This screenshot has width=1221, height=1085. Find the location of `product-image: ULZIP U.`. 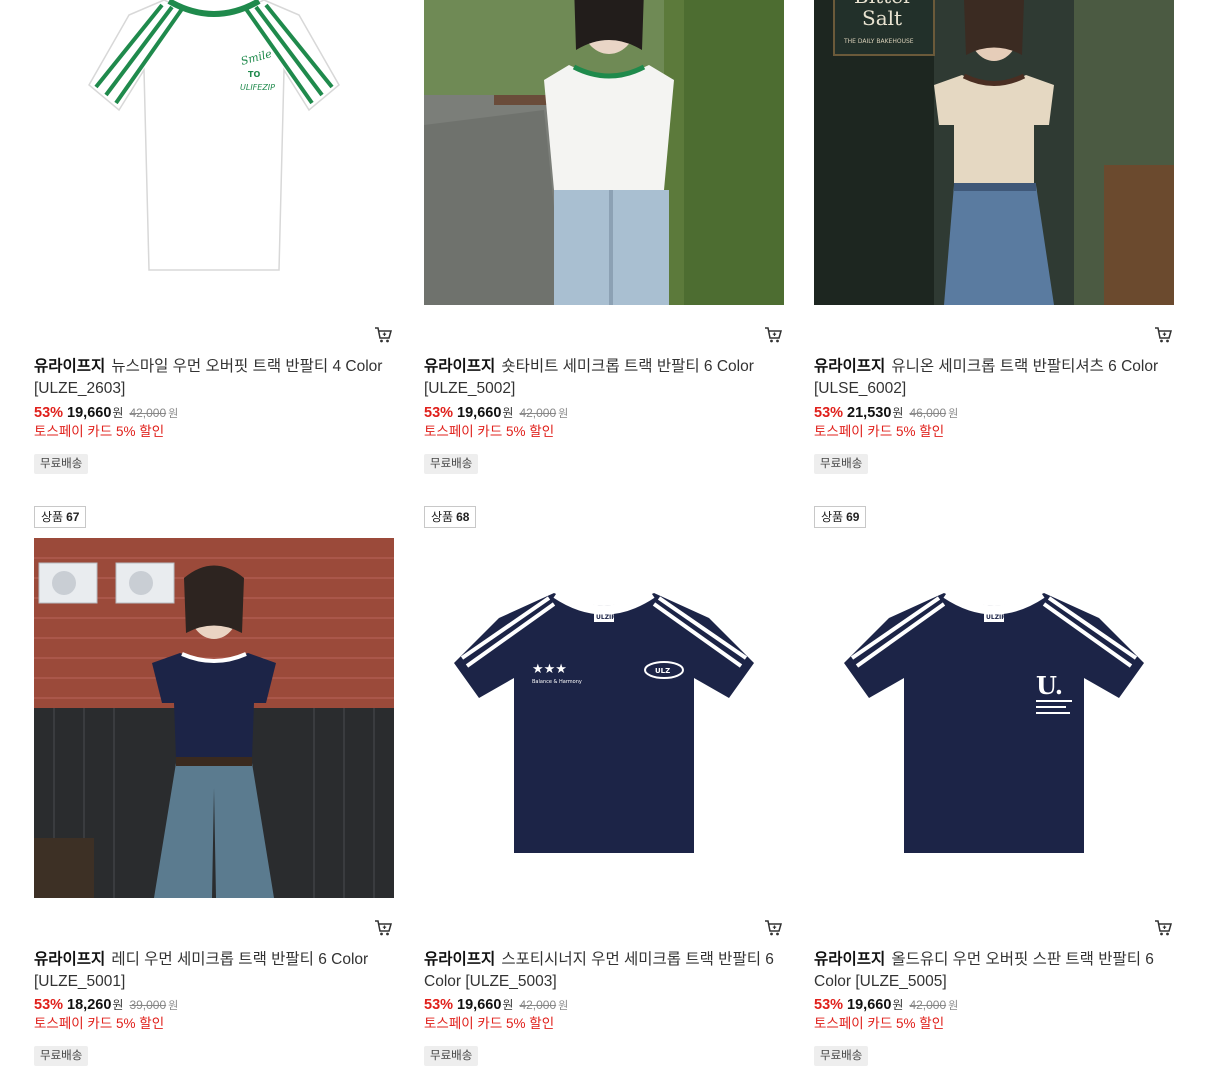

product-image: ULZIP U. is located at coordinates (994, 718).